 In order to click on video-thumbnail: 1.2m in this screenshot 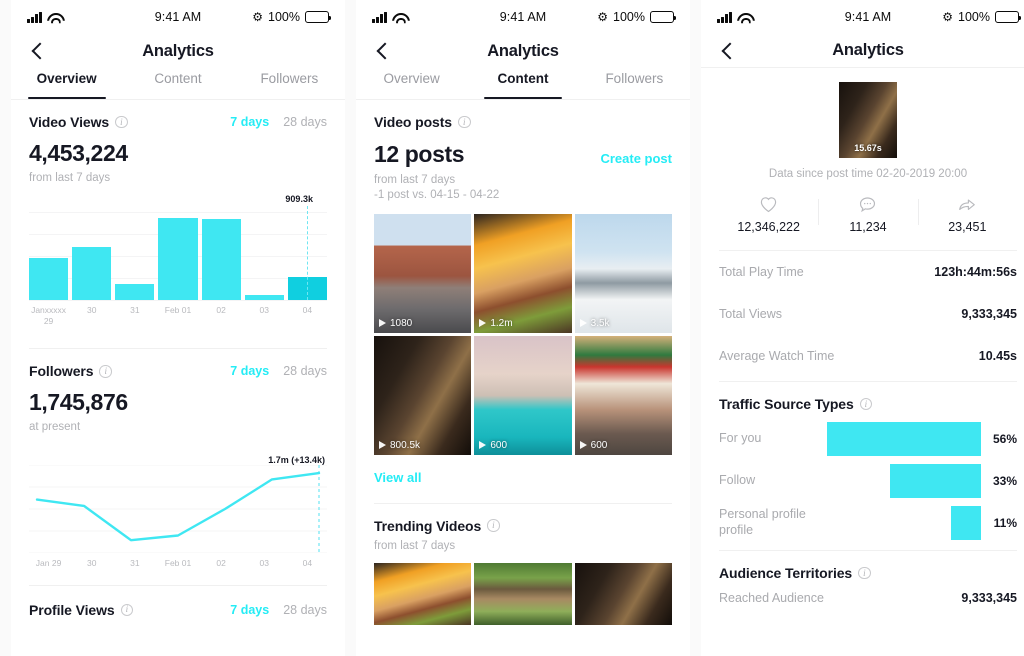, I will do `click(523, 273)`.